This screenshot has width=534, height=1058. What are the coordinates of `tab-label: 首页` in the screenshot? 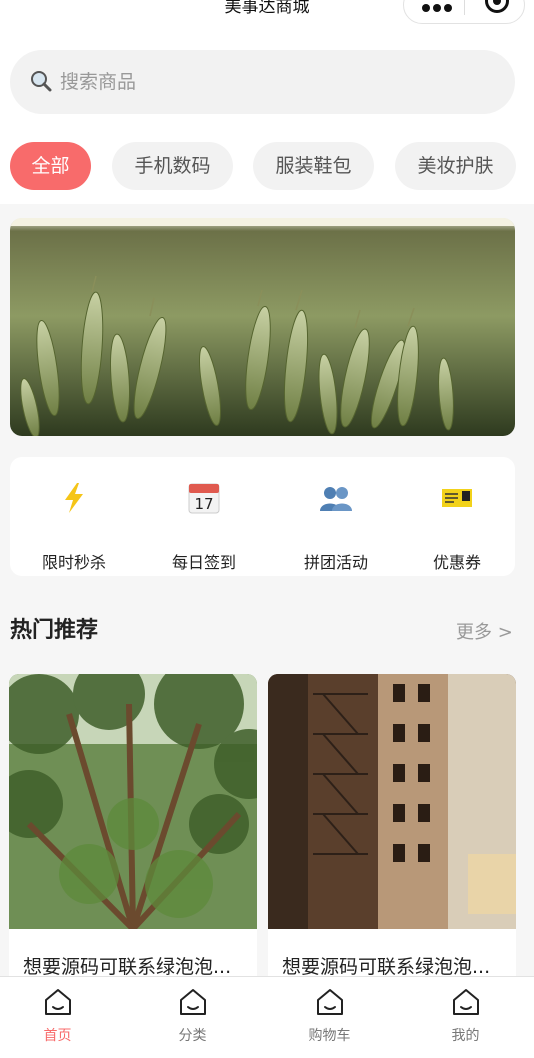 It's located at (57, 1036).